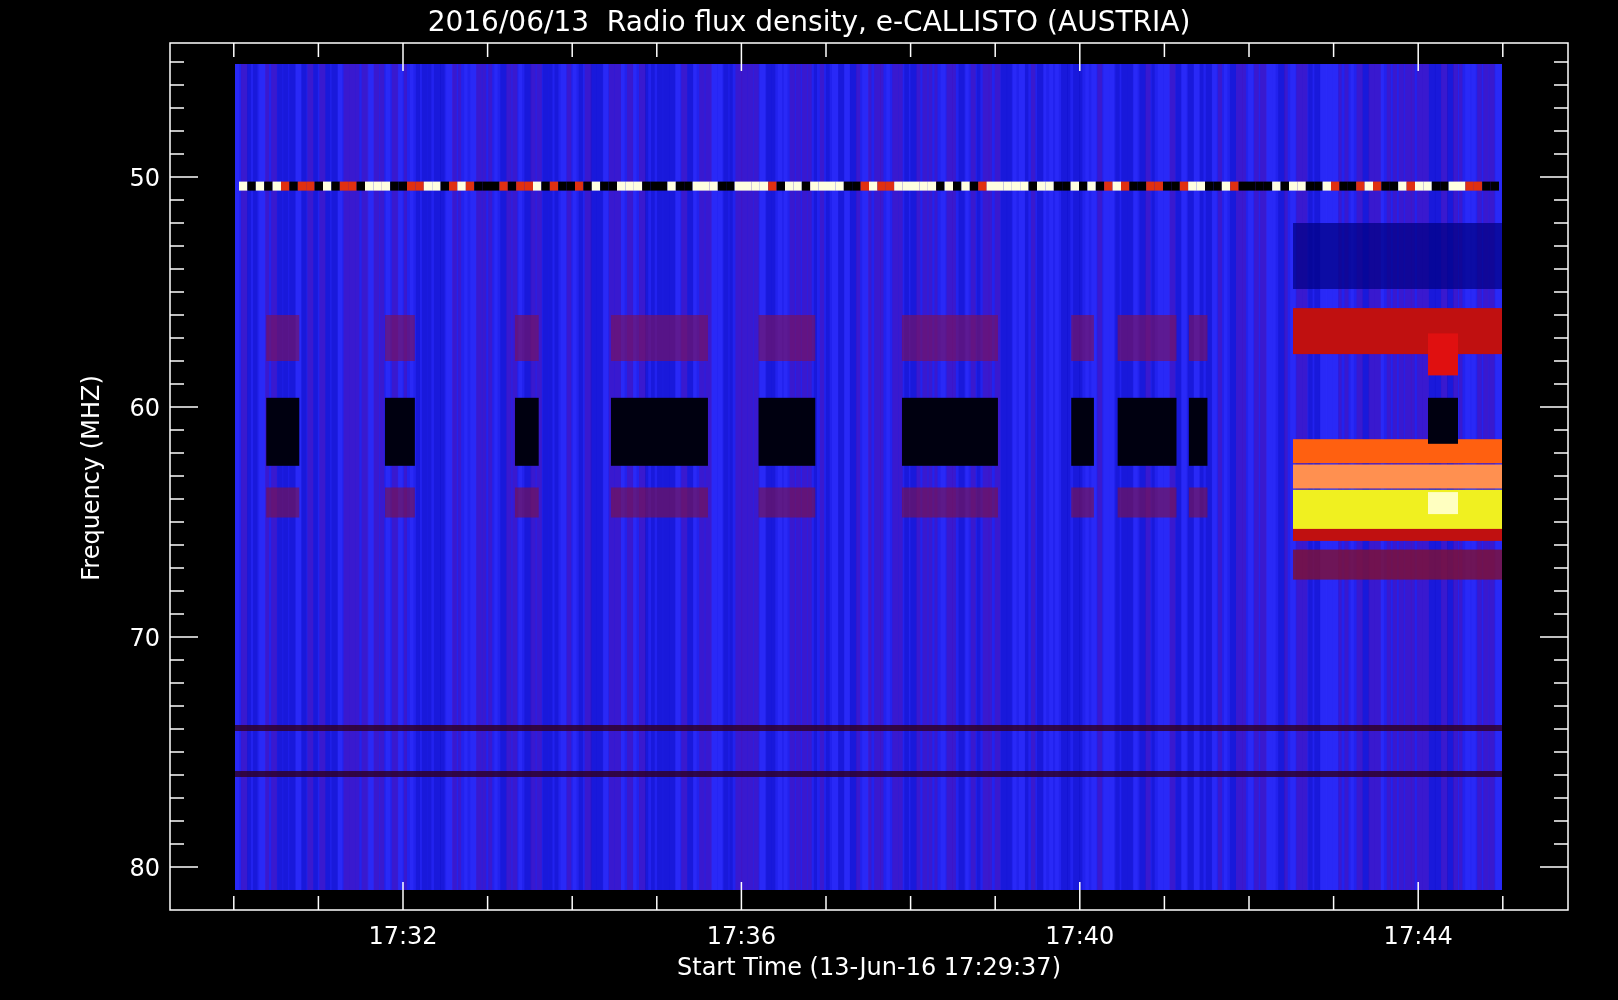  Describe the element at coordinates (144, 638) in the screenshot. I see `y-tick-label: 70` at that location.